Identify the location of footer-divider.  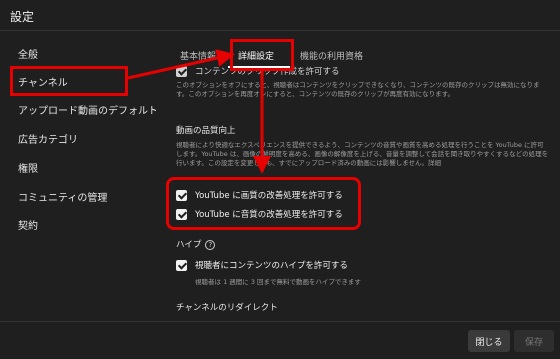
(280, 321).